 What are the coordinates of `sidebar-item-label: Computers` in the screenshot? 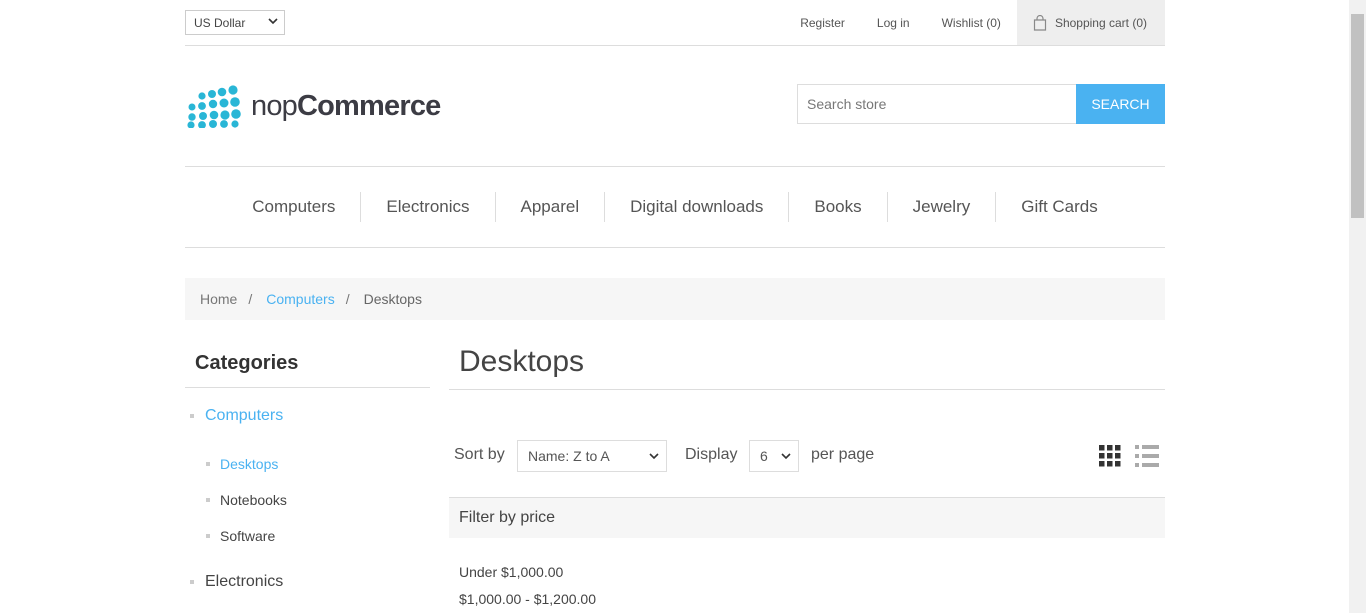 It's located at (244, 415).